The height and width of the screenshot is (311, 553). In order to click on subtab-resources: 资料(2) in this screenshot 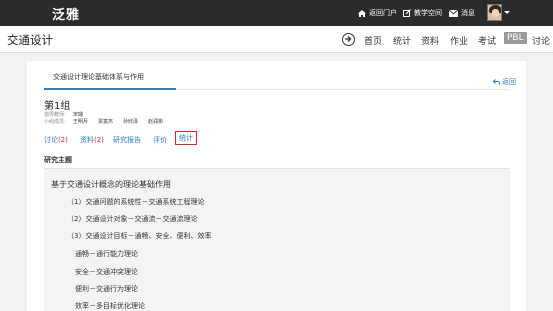, I will do `click(92, 140)`.